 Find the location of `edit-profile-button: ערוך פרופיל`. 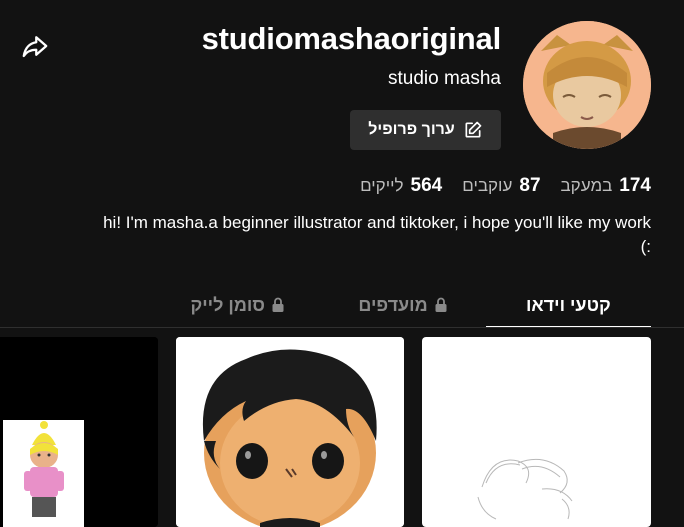

edit-profile-button: ערוך פרופיל is located at coordinates (425, 130).